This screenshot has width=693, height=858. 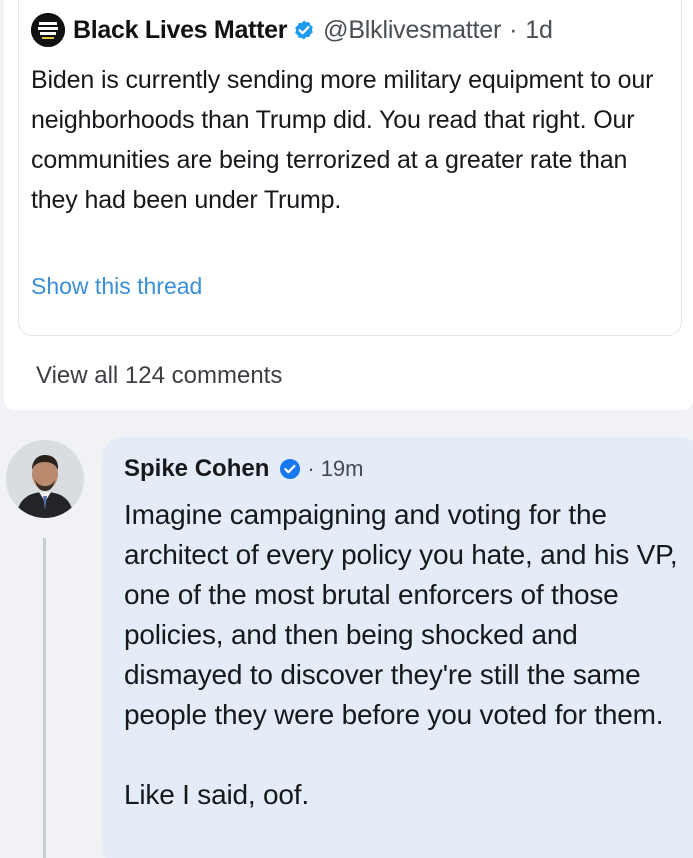 What do you see at coordinates (196, 469) in the screenshot?
I see `comment-author-name: Spike Cohen` at bounding box center [196, 469].